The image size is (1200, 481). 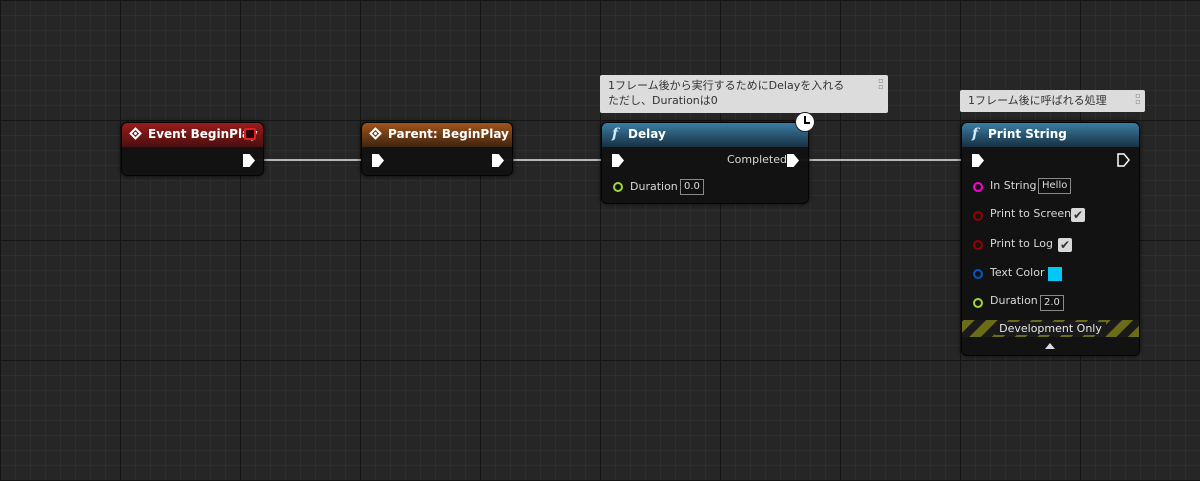 I want to click on node-header: f Print String, so click(x=1050, y=135).